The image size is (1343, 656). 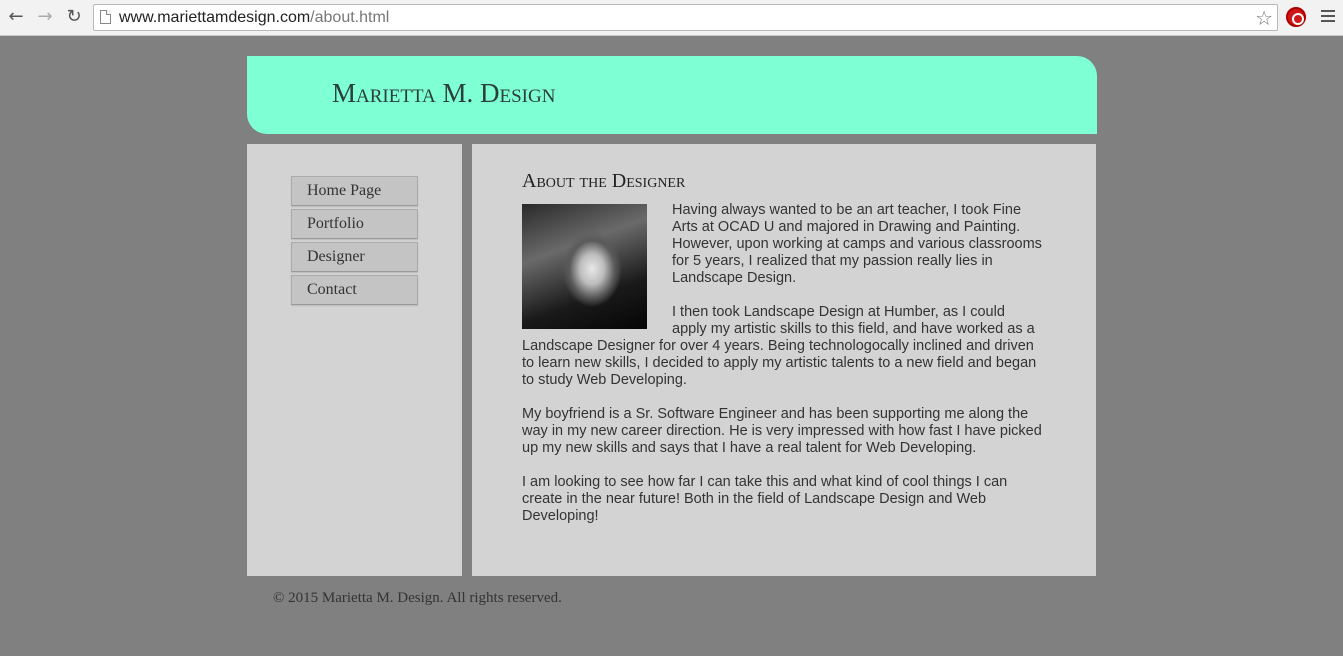 I want to click on designer-photo, so click(x=584, y=266).